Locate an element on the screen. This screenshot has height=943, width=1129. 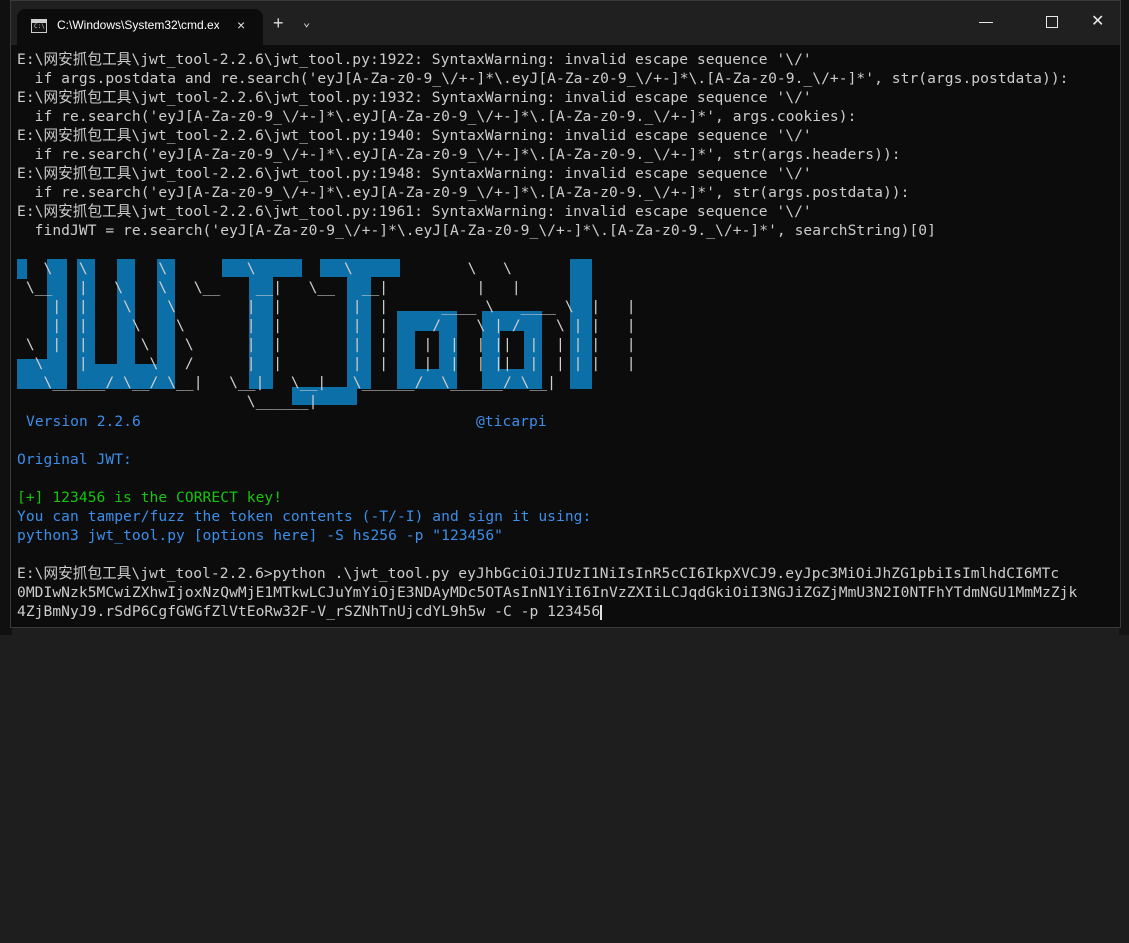
version-label: Version 2.2.6 is located at coordinates (83, 421).